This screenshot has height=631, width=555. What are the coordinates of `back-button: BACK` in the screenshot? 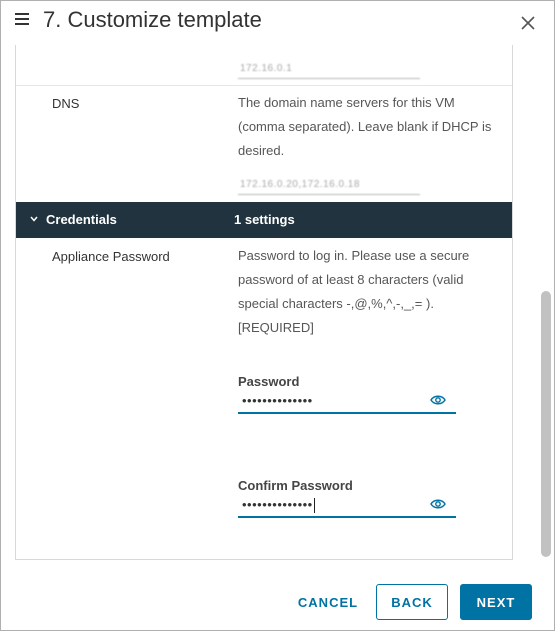 It's located at (412, 602).